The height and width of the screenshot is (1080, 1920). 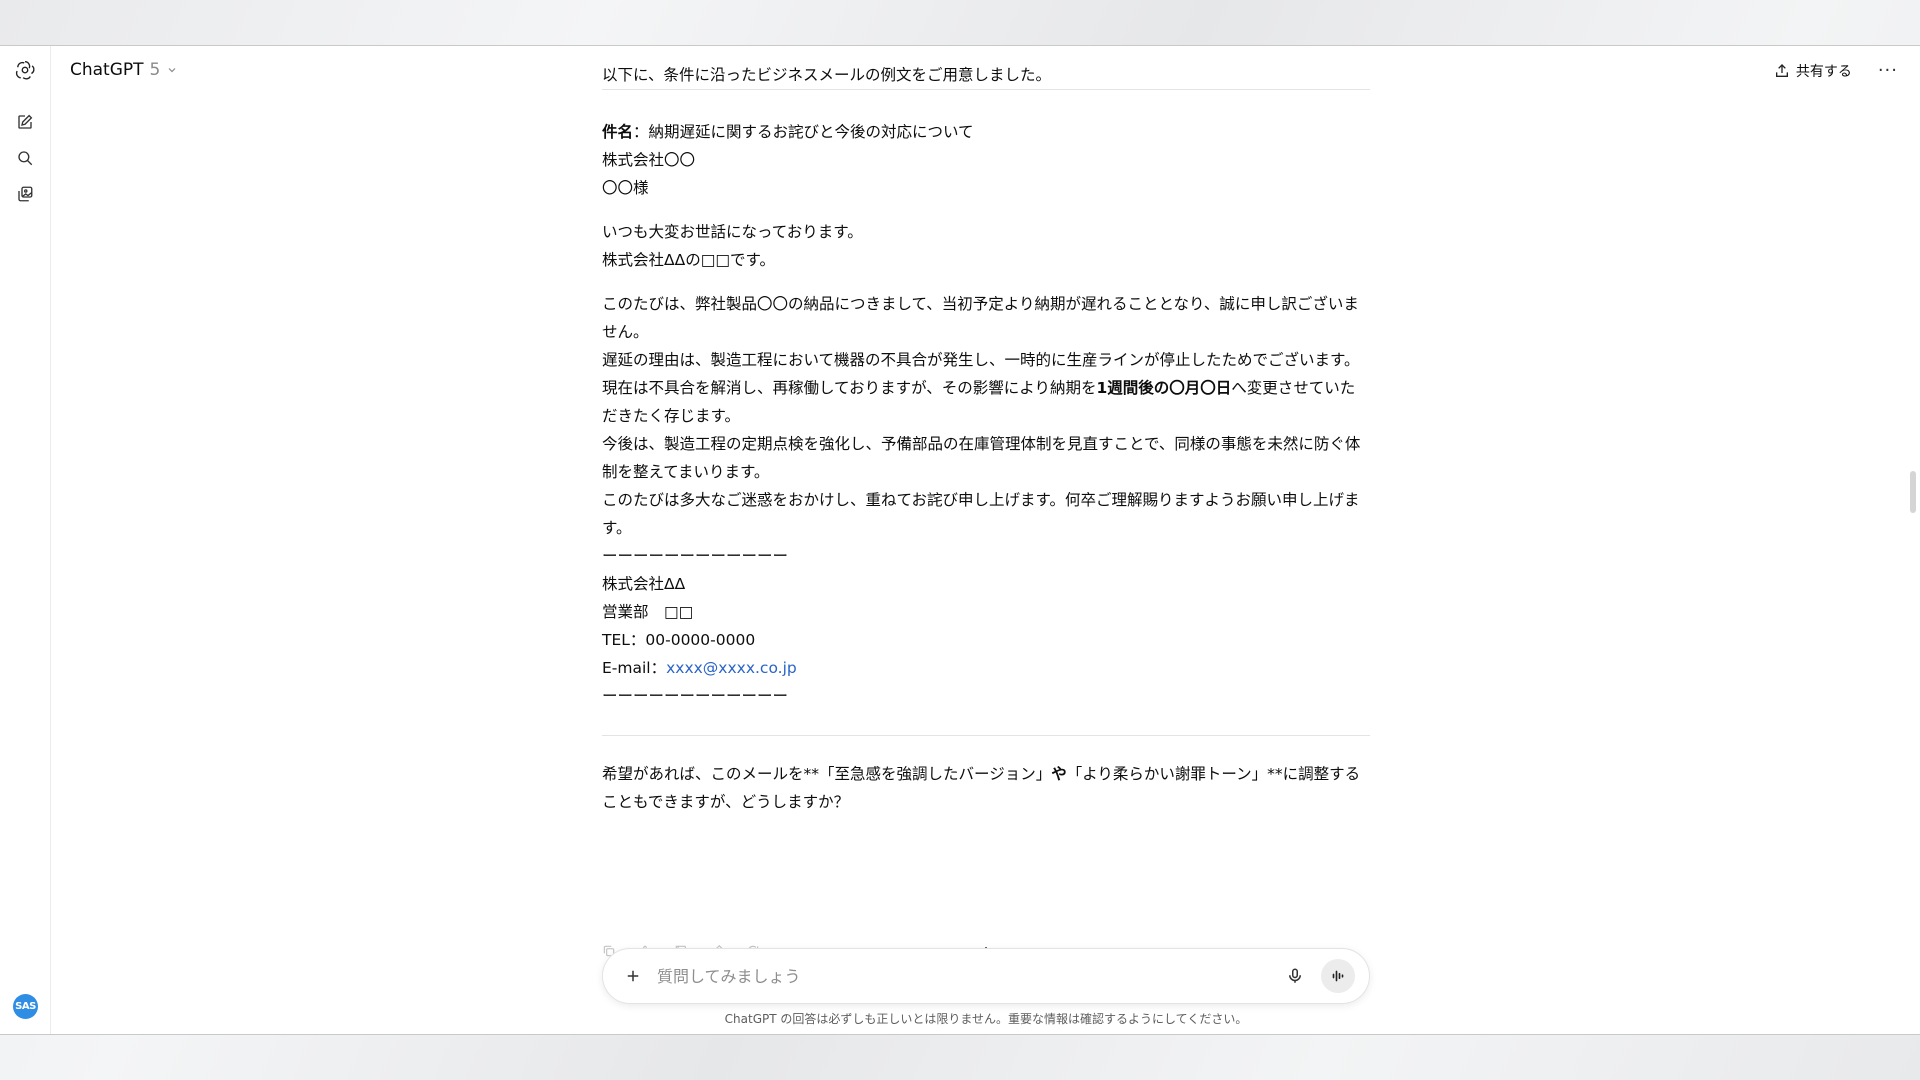 I want to click on greeting-line-2: 株式会社ΔΔの□□です。, so click(x=688, y=260).